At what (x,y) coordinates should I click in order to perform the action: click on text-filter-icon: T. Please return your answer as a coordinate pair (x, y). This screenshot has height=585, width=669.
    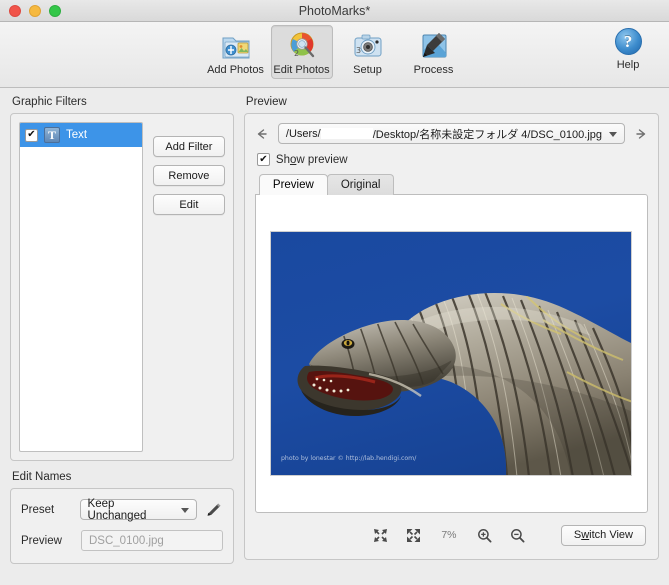
    Looking at the image, I should click on (52, 135).